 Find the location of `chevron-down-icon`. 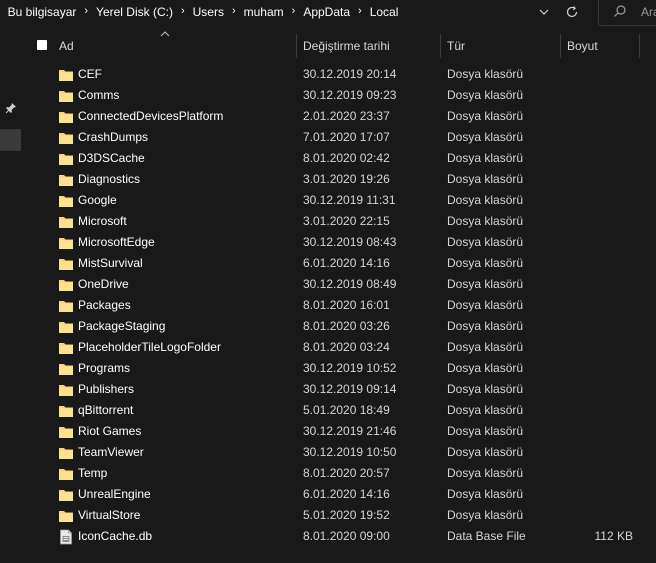

chevron-down-icon is located at coordinates (544, 12).